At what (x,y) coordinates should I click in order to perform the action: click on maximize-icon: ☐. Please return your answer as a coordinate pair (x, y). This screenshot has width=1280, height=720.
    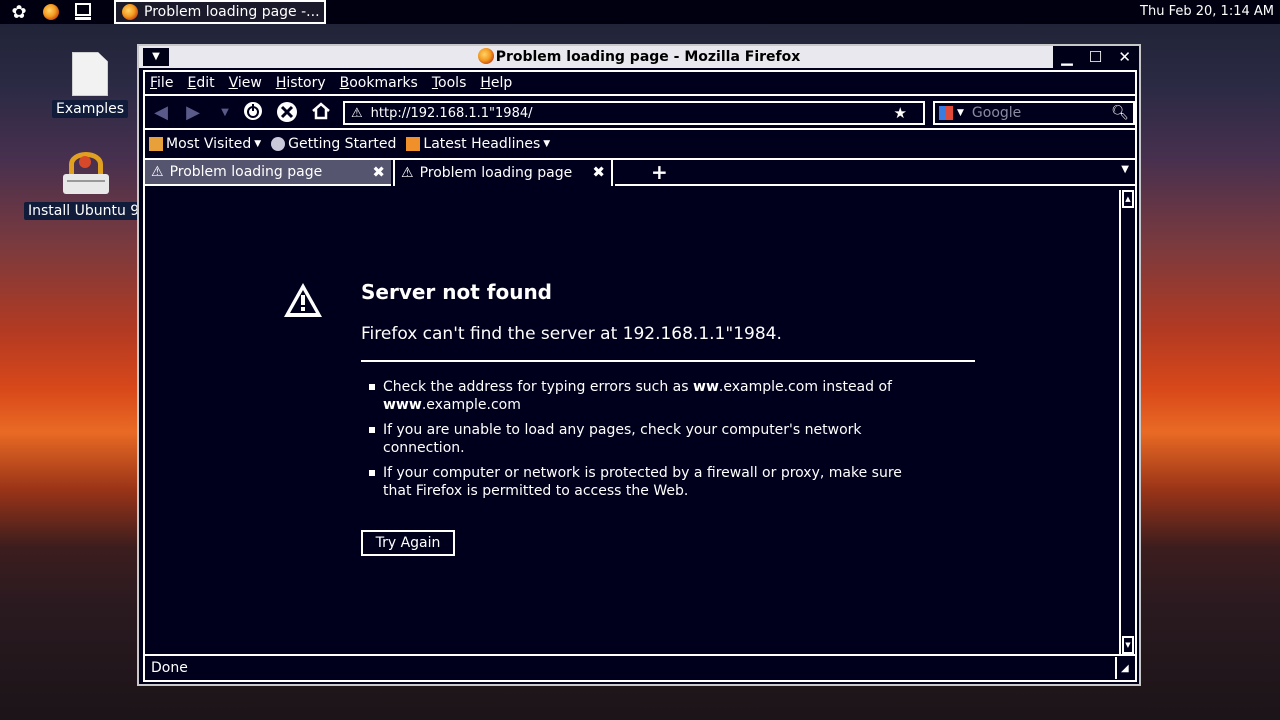
    Looking at the image, I should click on (1095, 57).